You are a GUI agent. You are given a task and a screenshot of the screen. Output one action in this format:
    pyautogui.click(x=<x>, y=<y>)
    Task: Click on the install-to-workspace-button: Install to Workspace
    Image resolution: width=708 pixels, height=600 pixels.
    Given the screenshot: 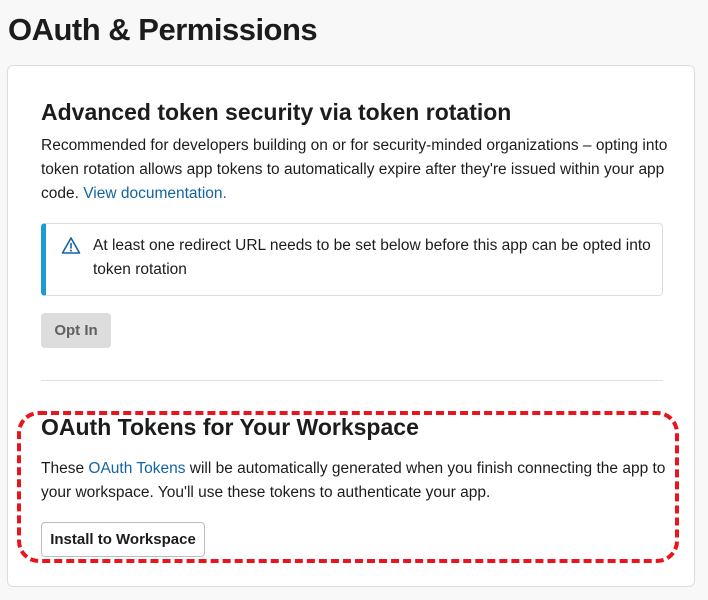 What is the action you would take?
    pyautogui.click(x=123, y=539)
    